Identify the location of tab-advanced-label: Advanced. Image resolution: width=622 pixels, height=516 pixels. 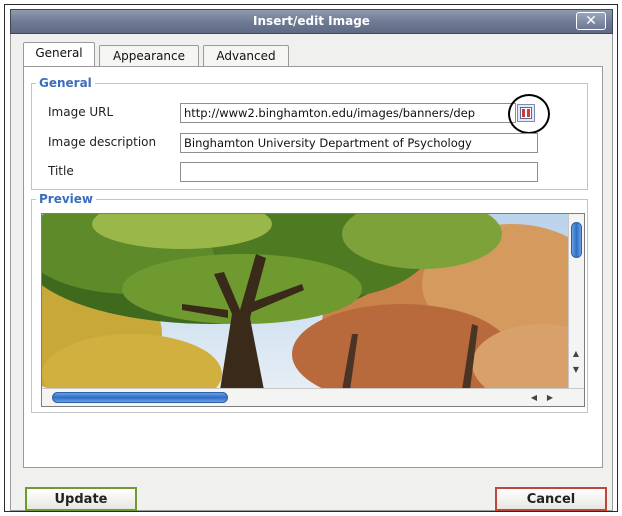
(246, 56).